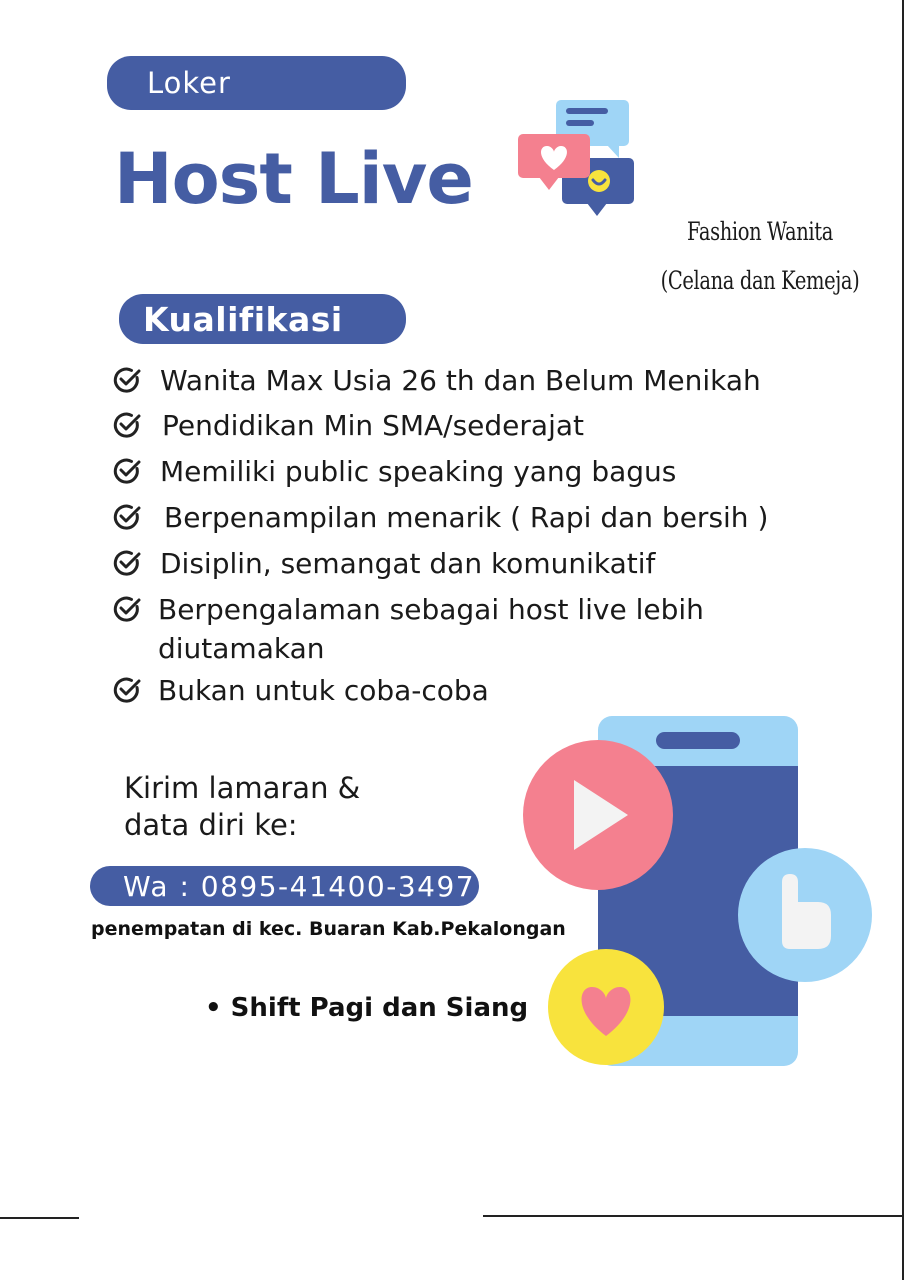 The height and width of the screenshot is (1280, 908). What do you see at coordinates (256, 83) in the screenshot?
I see `loker-tag: Loker` at bounding box center [256, 83].